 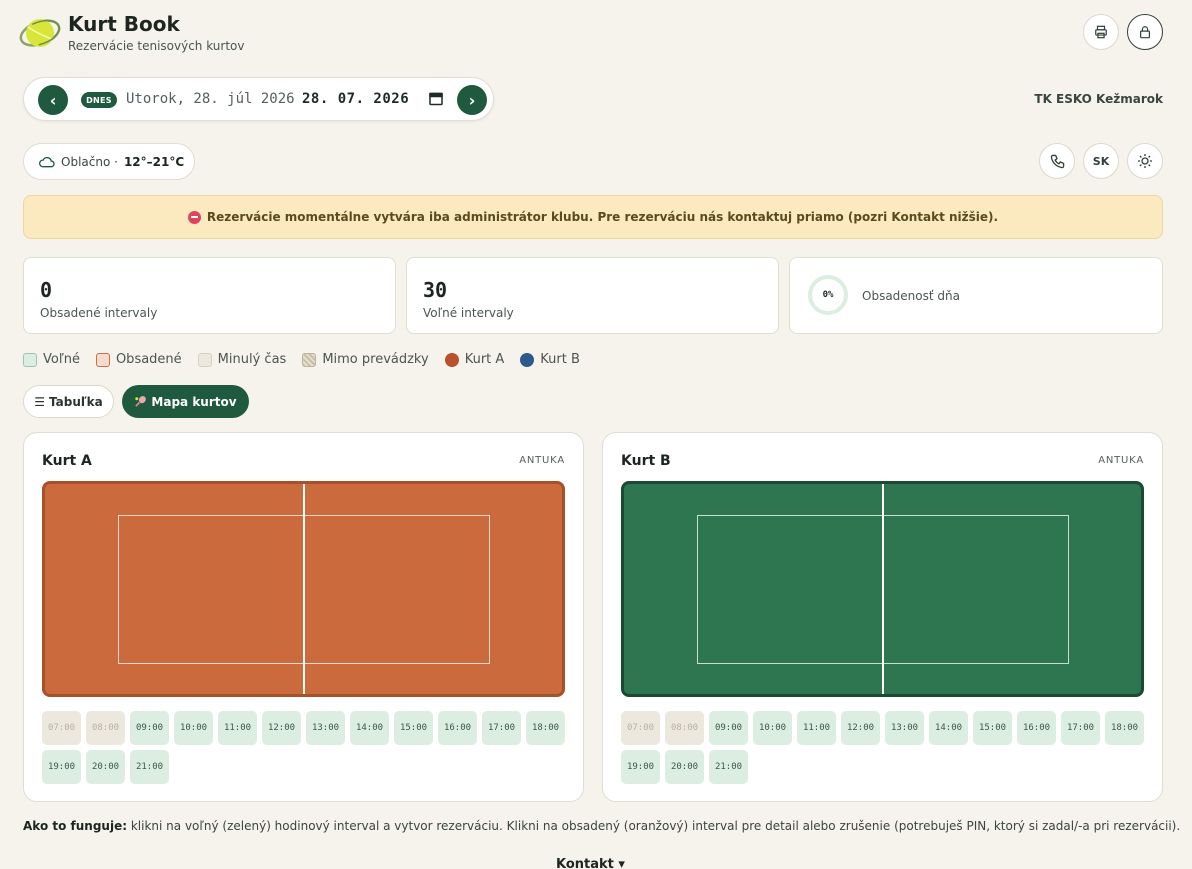 I want to click on court-a-map, so click(x=303, y=589).